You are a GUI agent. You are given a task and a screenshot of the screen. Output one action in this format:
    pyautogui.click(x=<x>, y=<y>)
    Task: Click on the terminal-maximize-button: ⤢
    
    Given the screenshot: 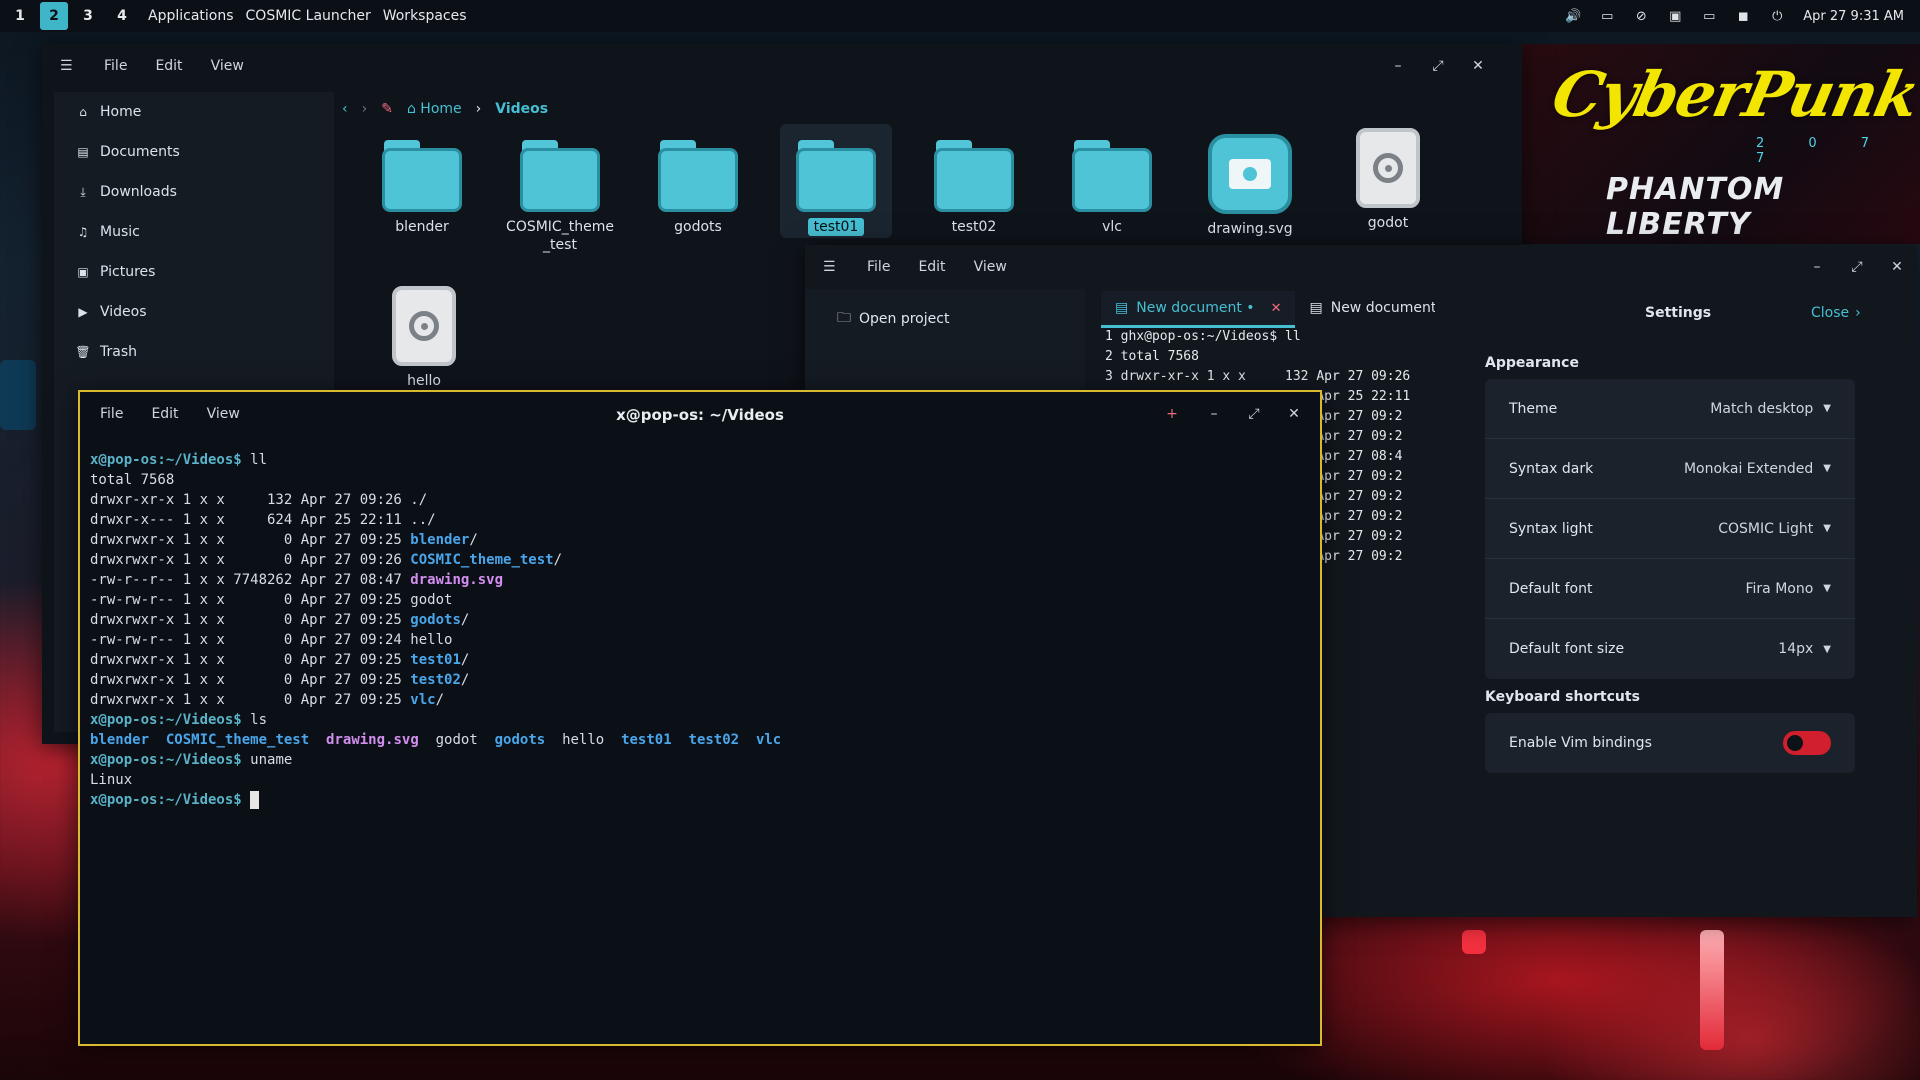 What is the action you would take?
    pyautogui.click(x=1254, y=414)
    